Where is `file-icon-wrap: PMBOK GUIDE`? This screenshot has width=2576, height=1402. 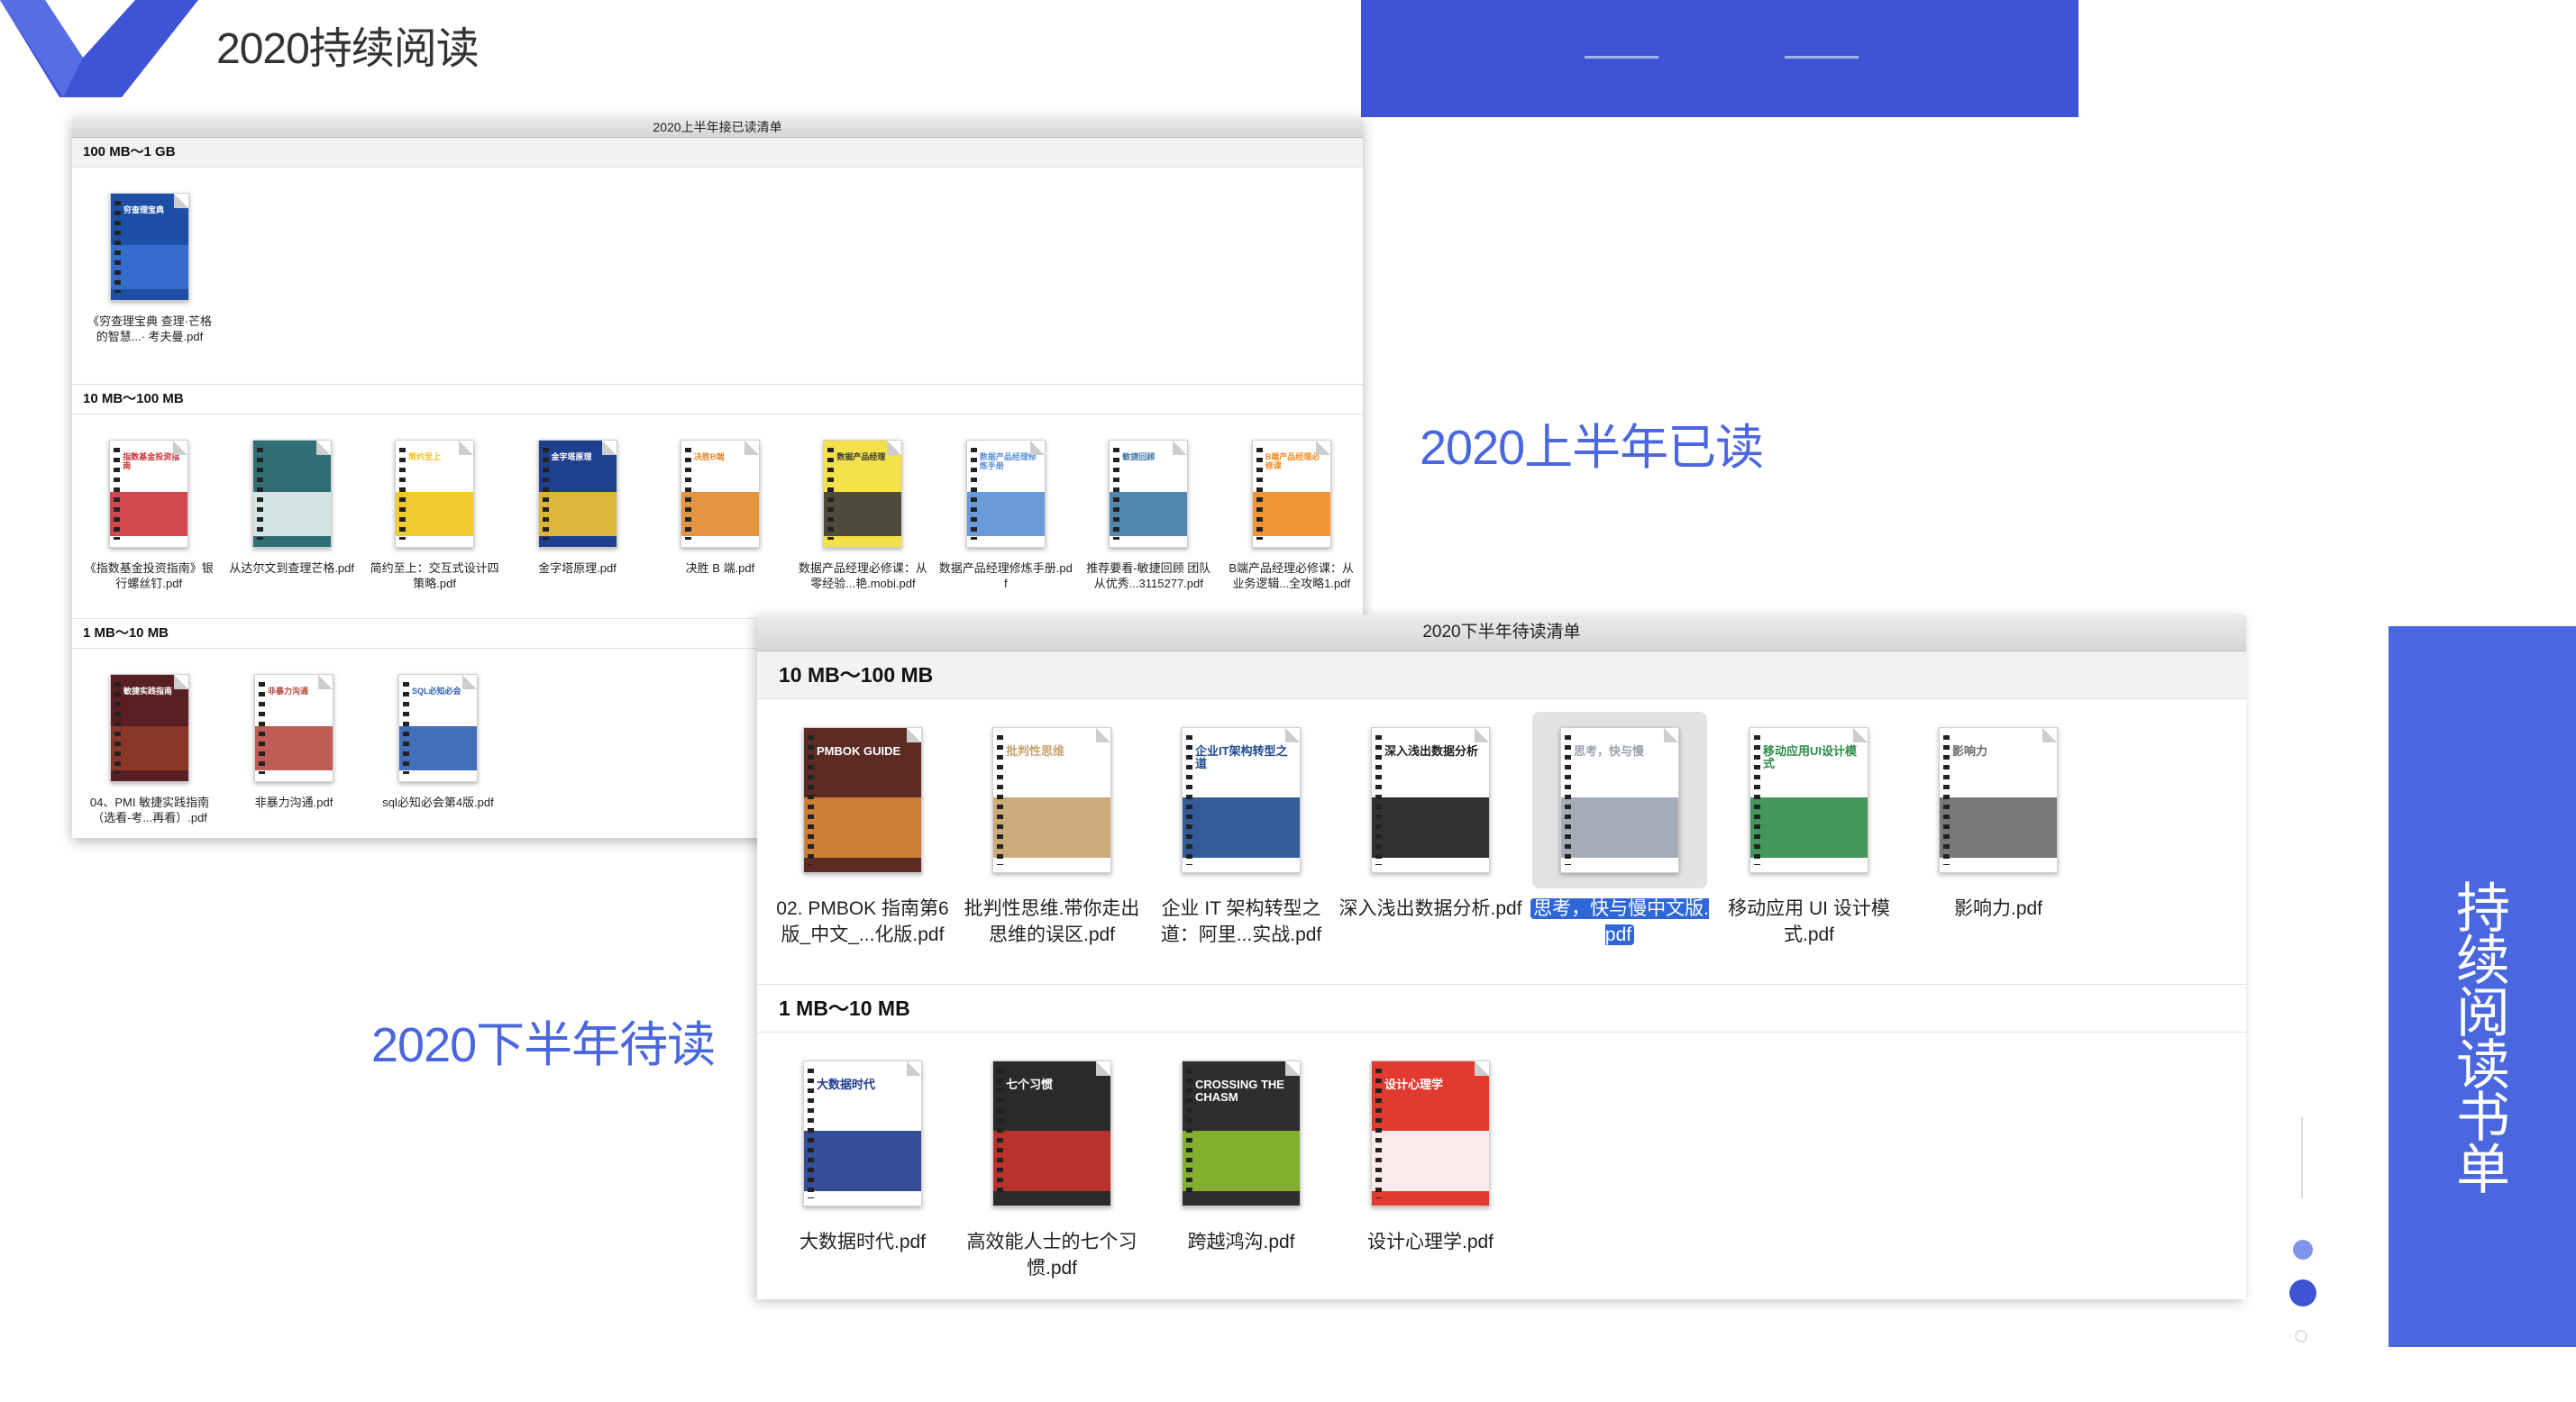 file-icon-wrap: PMBOK GUIDE is located at coordinates (862, 800).